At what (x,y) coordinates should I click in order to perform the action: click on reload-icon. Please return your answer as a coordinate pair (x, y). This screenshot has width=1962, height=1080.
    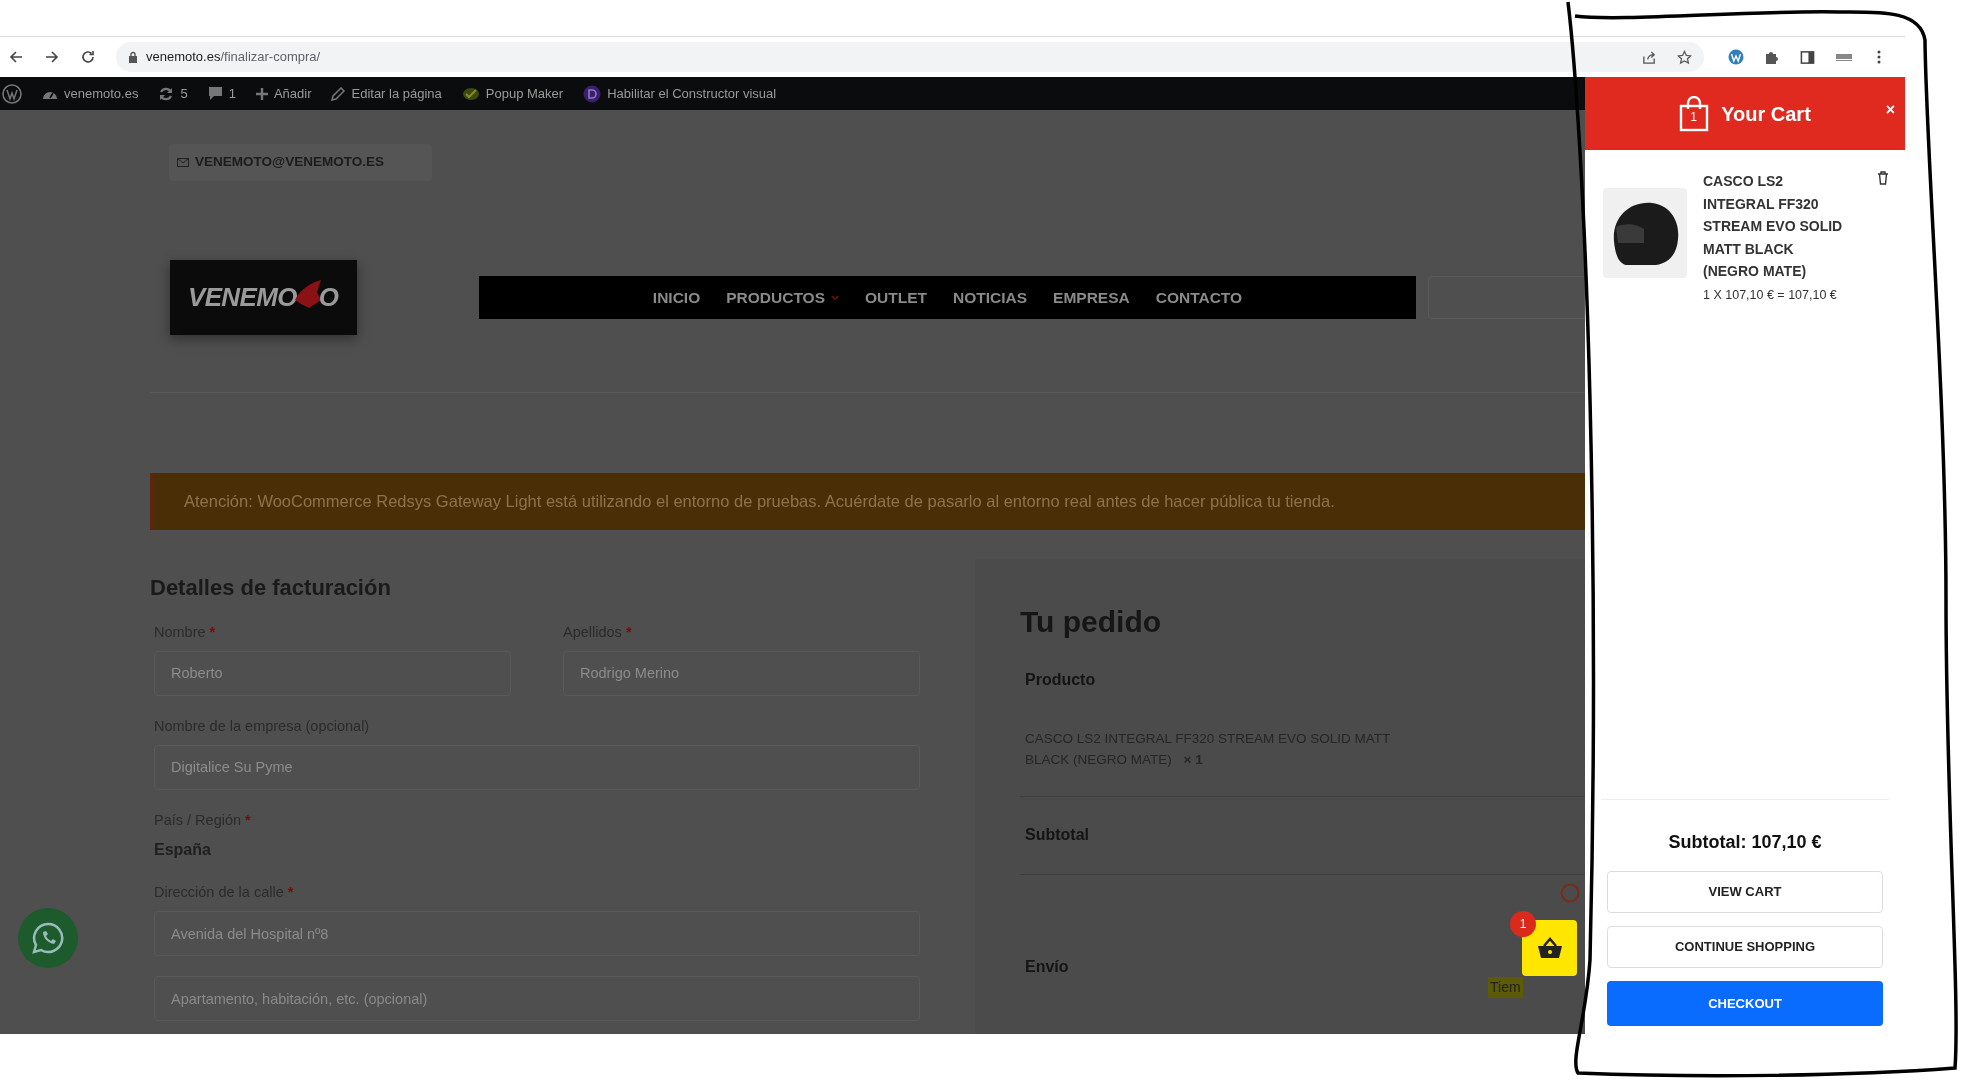
    Looking at the image, I should click on (88, 57).